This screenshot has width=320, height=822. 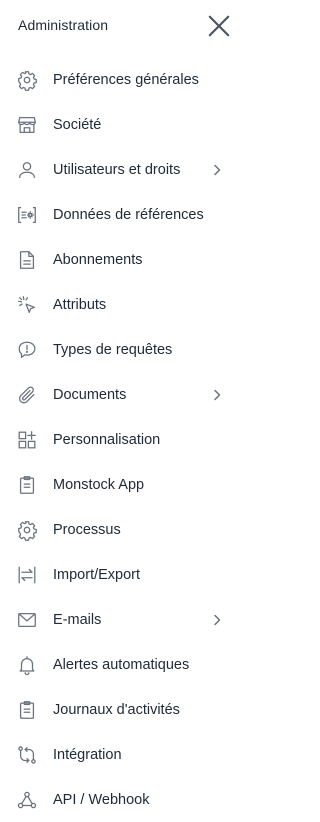 What do you see at coordinates (27, 620) in the screenshot?
I see `mail-icon` at bounding box center [27, 620].